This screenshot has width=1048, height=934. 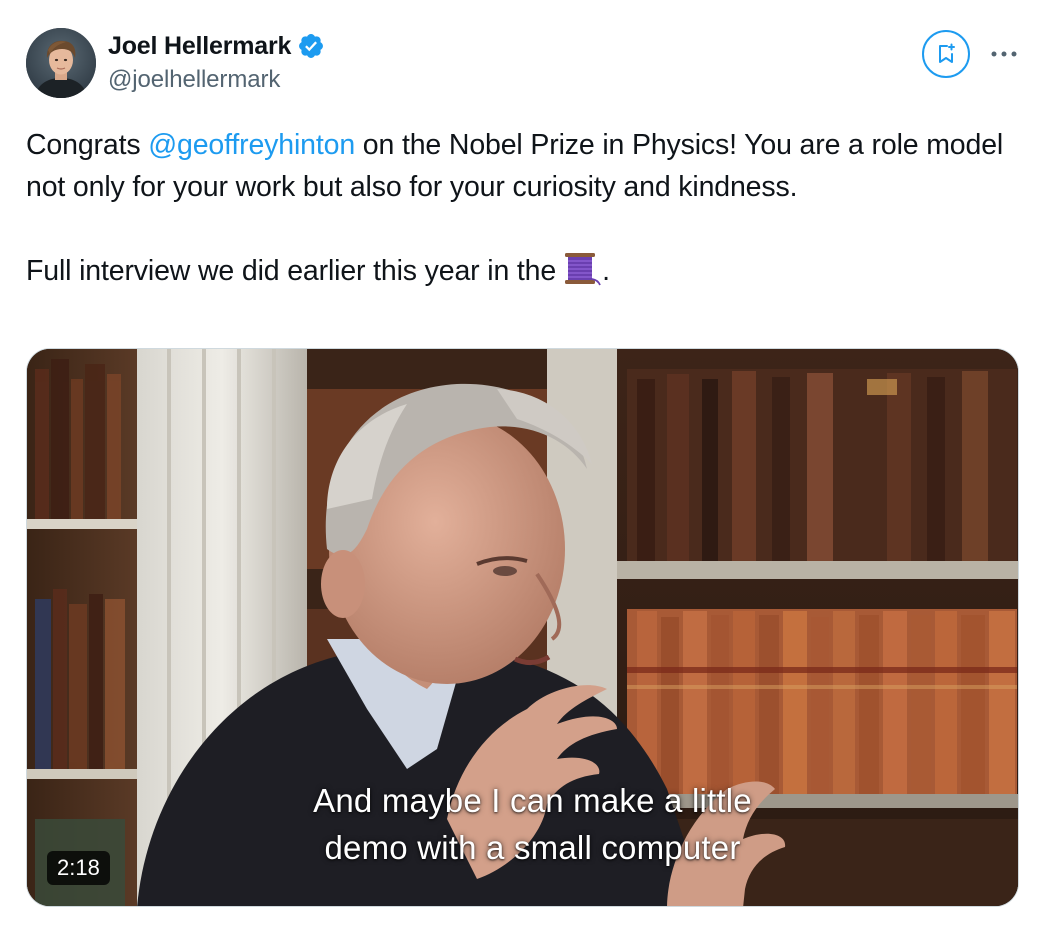 I want to click on avatar-image, so click(x=61, y=63).